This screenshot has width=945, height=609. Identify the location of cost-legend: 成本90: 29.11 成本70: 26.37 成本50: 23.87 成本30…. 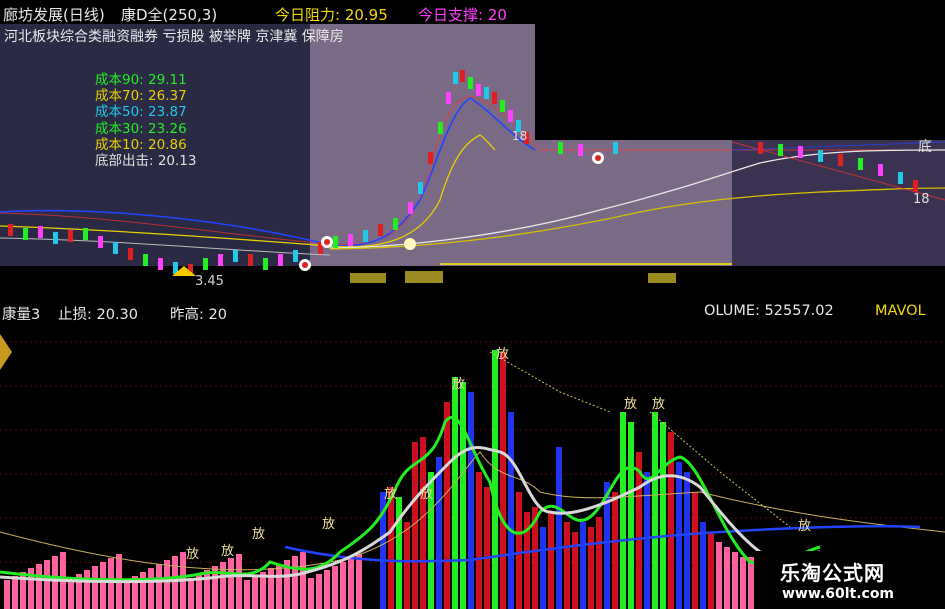
(146, 120).